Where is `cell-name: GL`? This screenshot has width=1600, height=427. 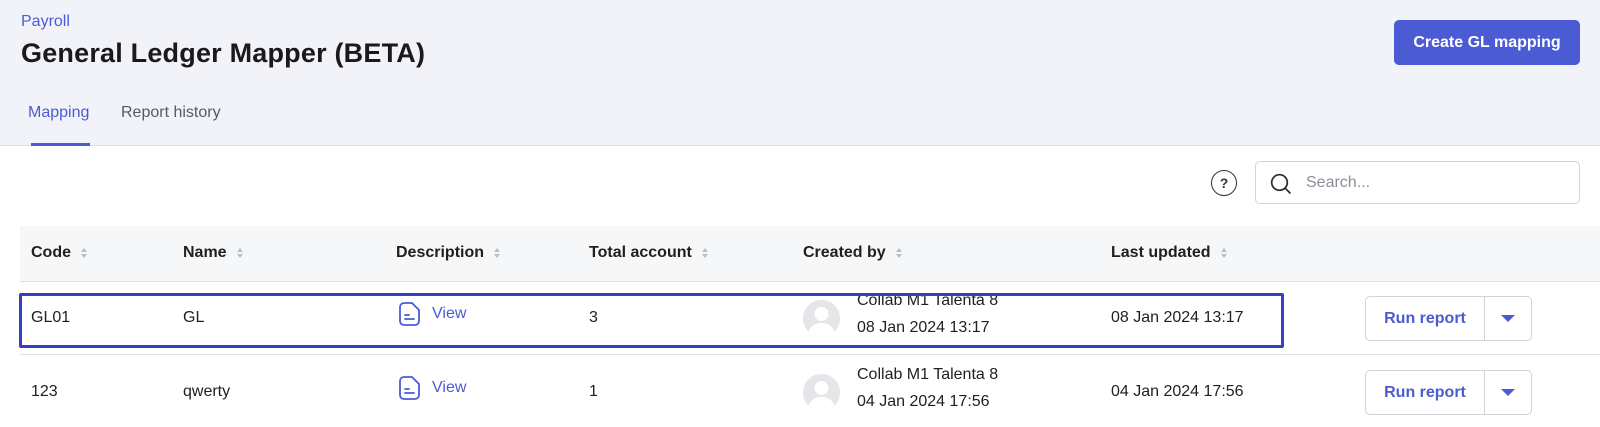
cell-name: GL is located at coordinates (194, 317).